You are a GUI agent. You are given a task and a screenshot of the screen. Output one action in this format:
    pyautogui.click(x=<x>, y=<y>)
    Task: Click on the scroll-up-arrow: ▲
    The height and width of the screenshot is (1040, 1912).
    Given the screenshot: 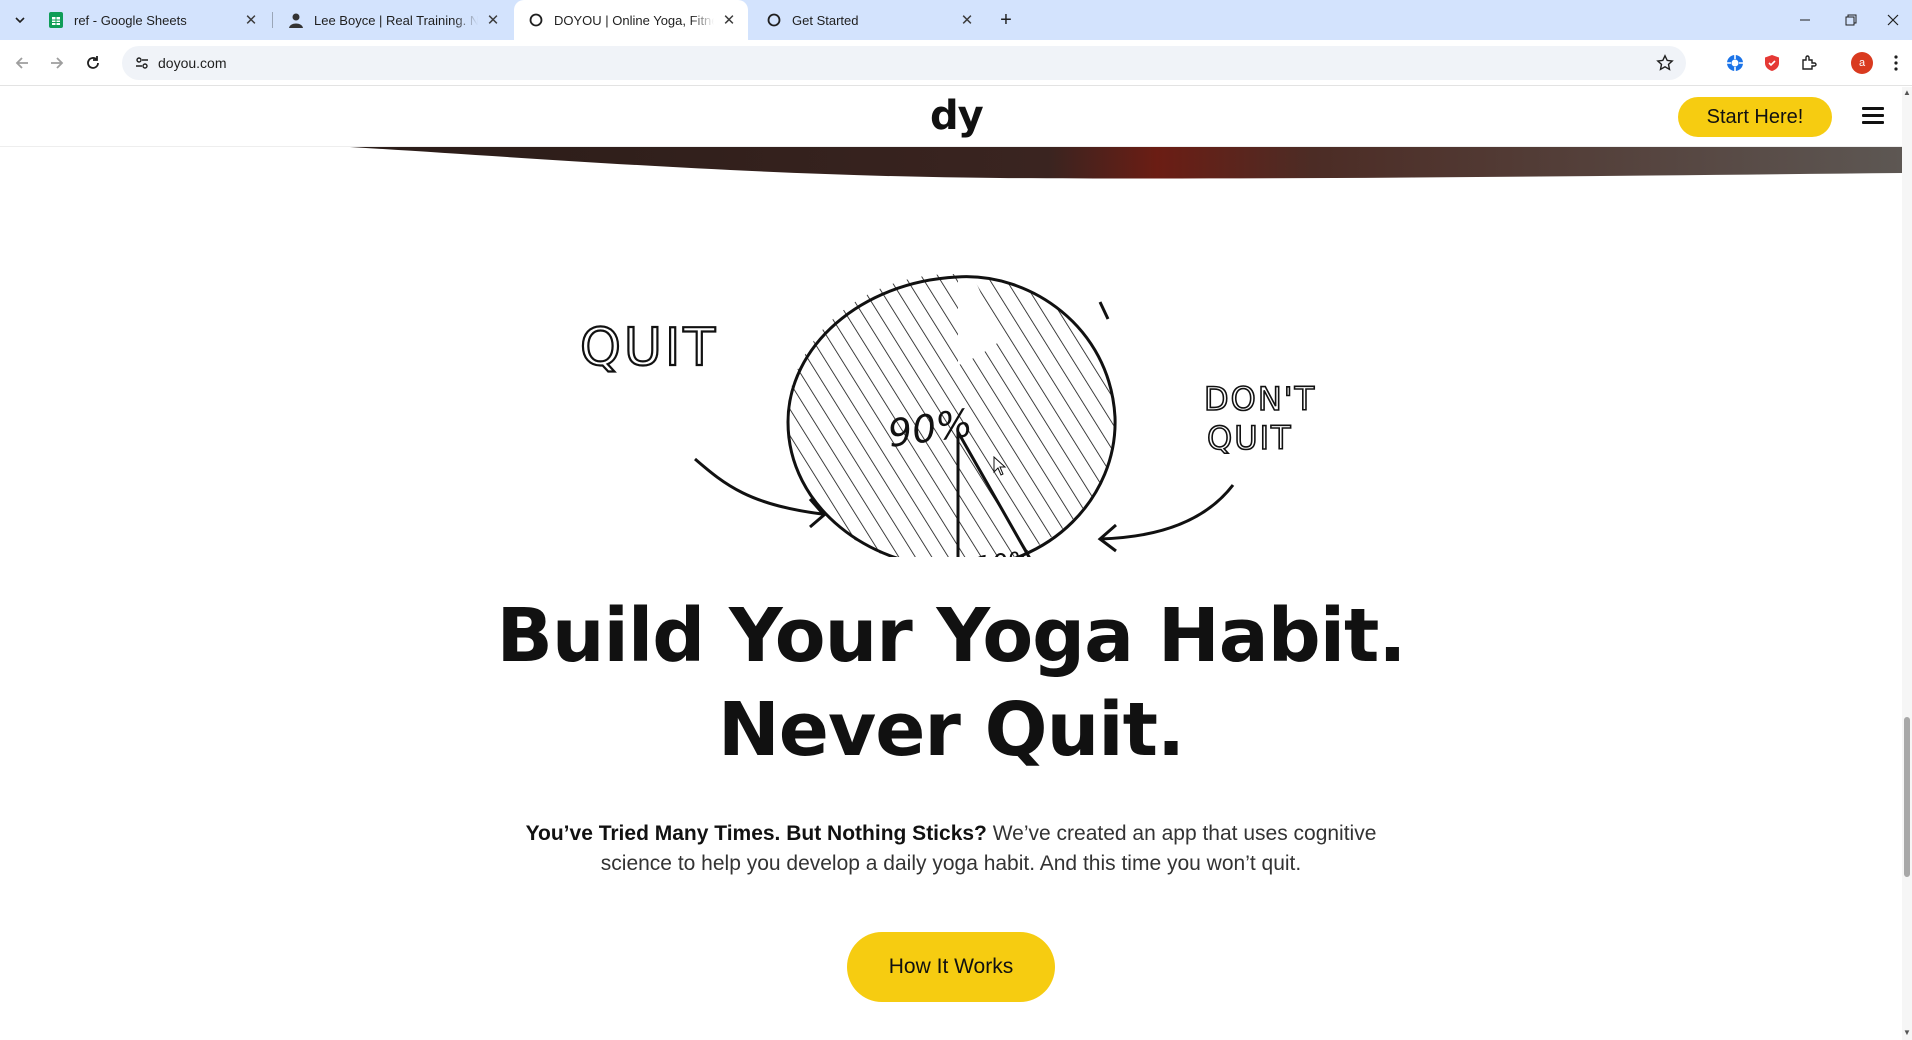 What is the action you would take?
    pyautogui.click(x=1907, y=93)
    